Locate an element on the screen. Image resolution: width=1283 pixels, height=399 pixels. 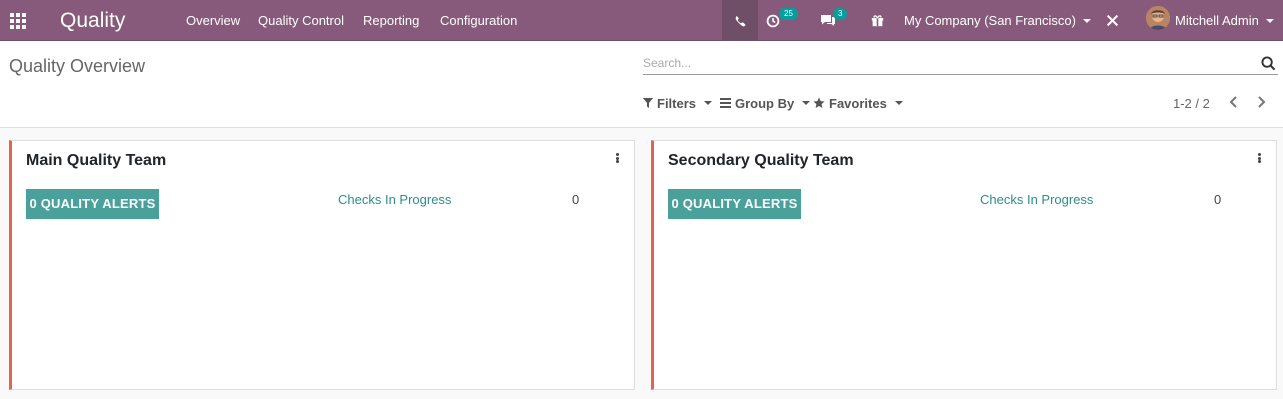
debug-button is located at coordinates (1113, 20).